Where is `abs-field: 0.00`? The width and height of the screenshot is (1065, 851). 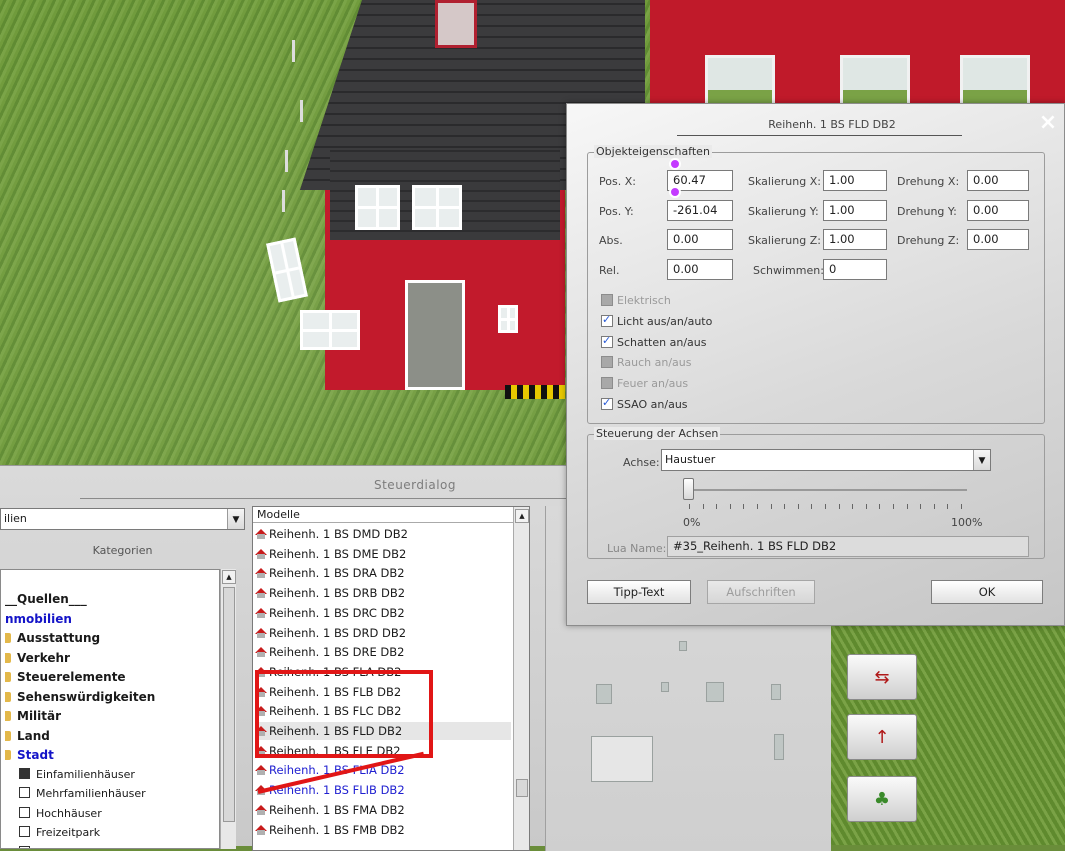 abs-field: 0.00 is located at coordinates (700, 239).